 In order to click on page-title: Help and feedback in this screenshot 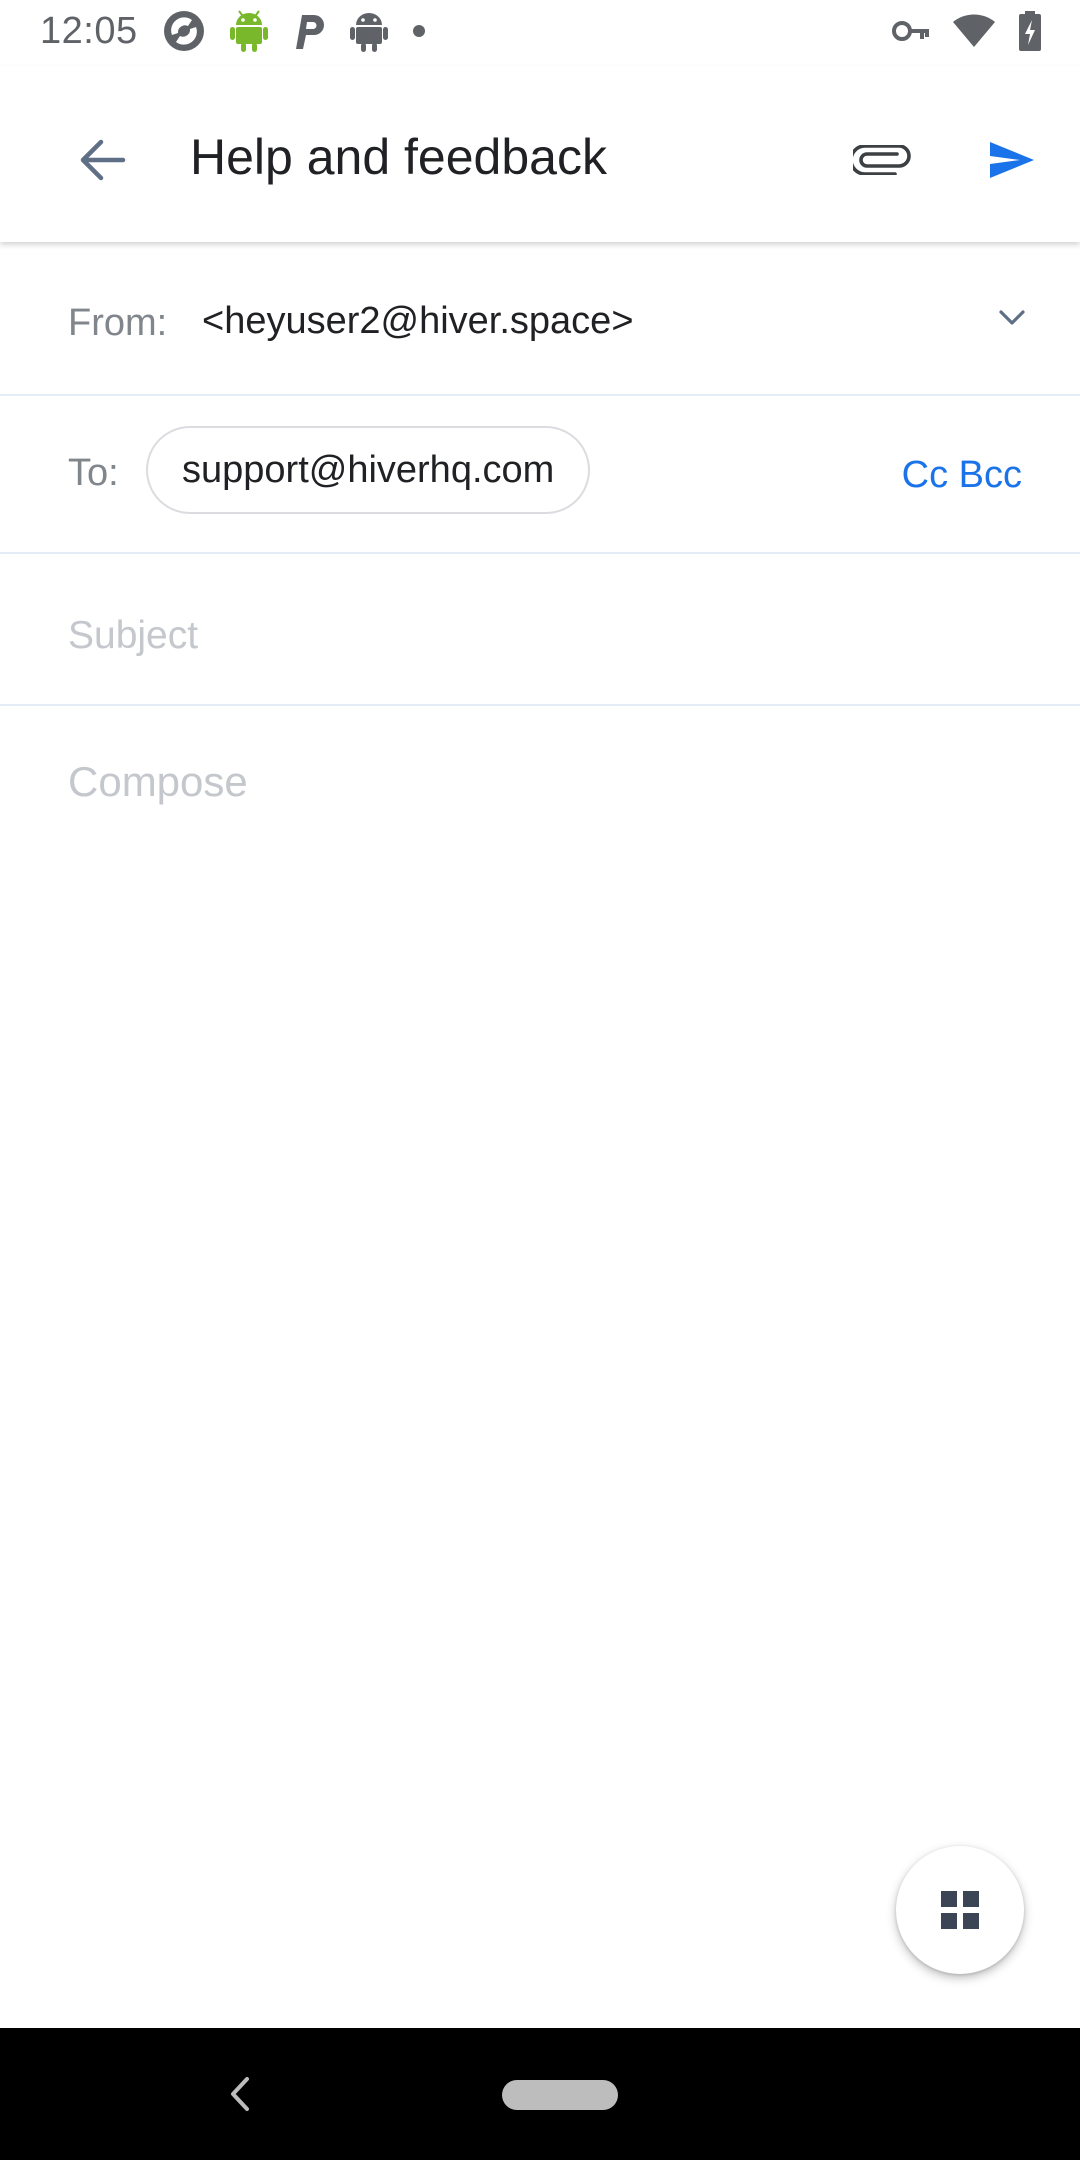, I will do `click(398, 157)`.